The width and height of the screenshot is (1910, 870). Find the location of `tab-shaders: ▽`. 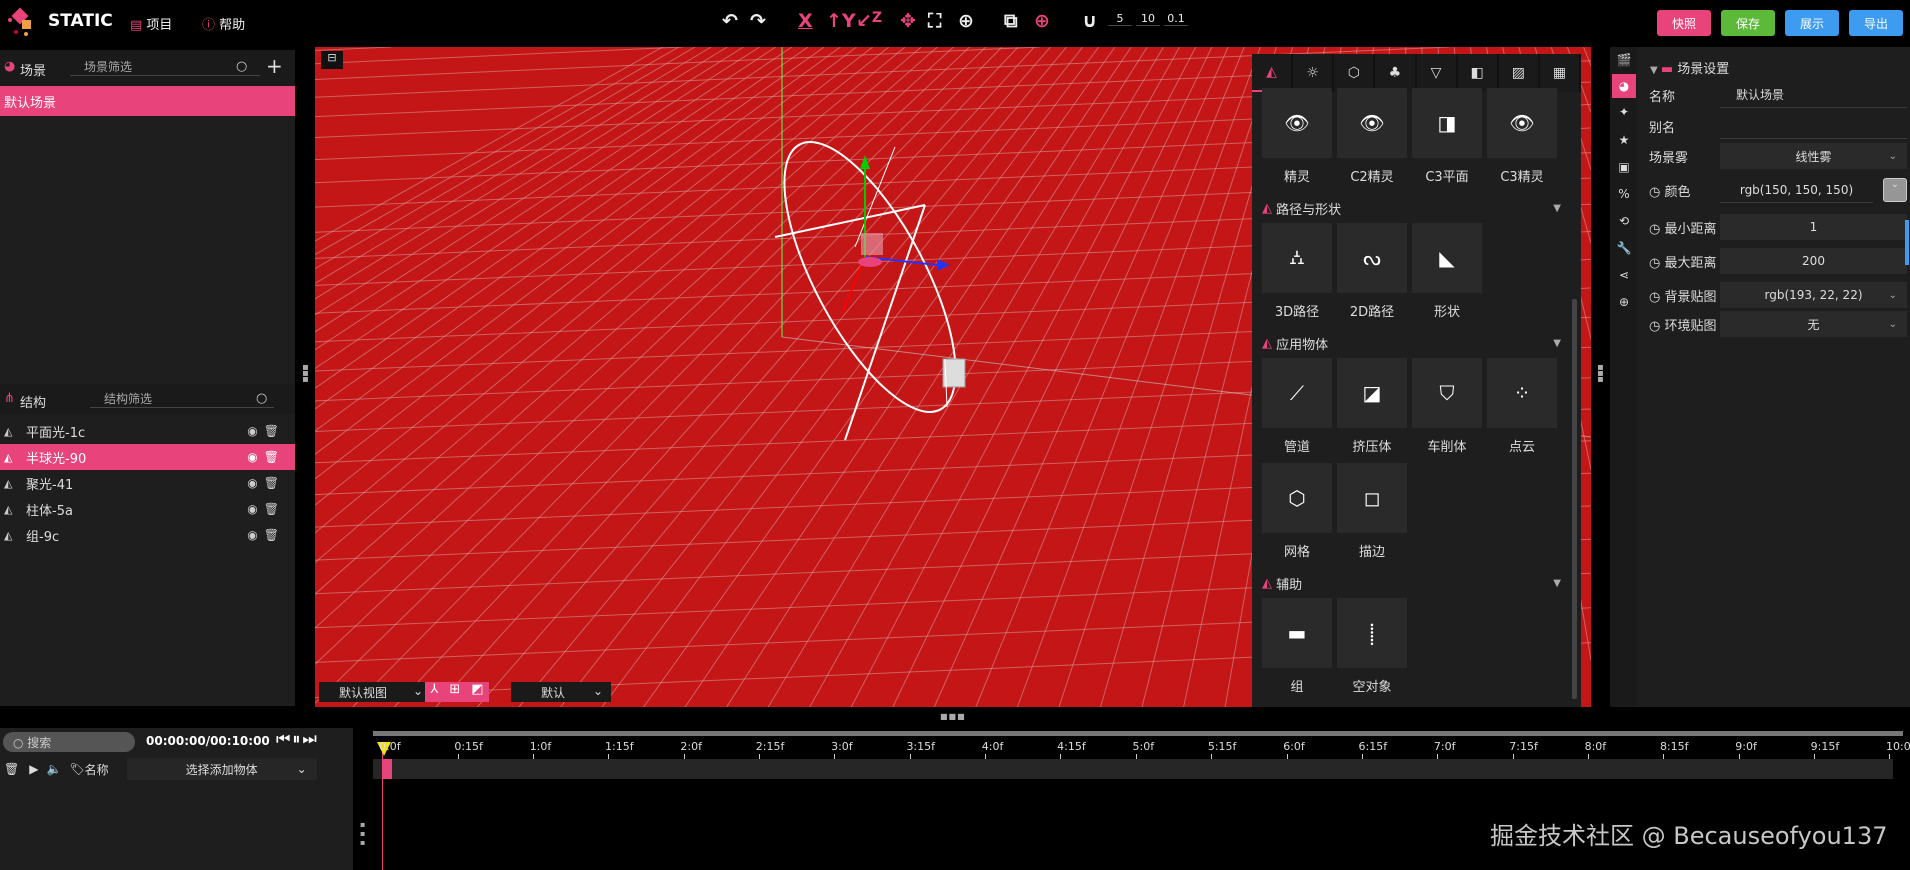

tab-shaders: ▽ is located at coordinates (1437, 73).